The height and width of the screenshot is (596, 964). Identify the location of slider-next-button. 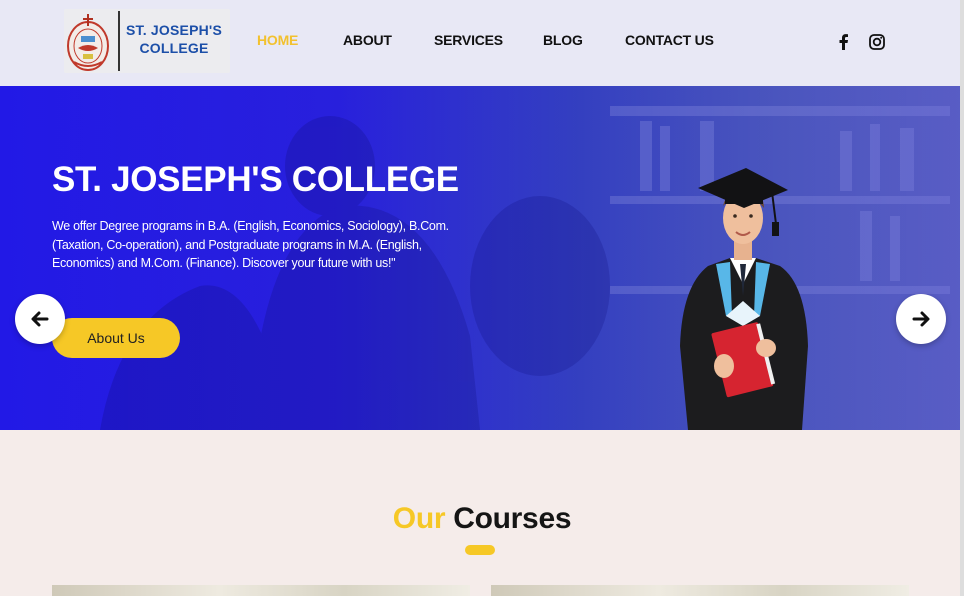
(921, 319).